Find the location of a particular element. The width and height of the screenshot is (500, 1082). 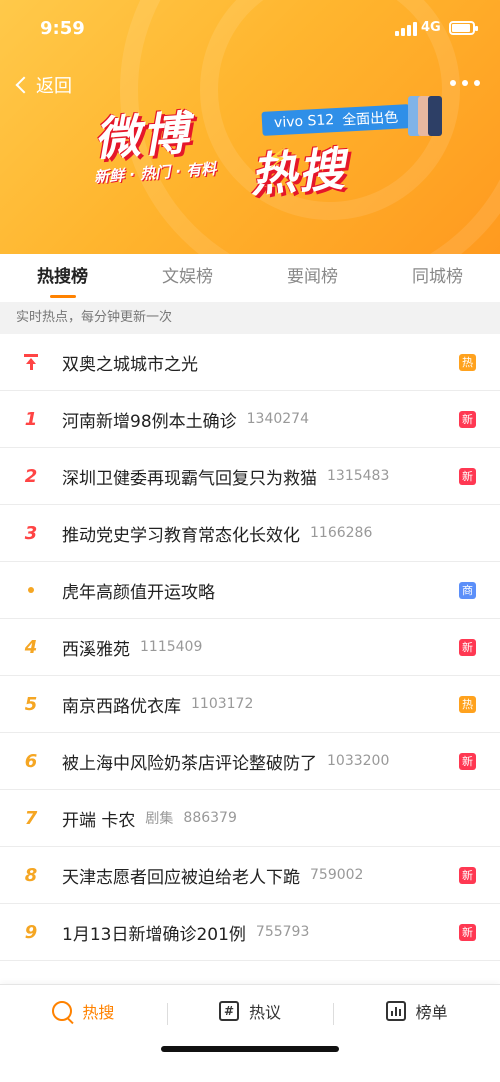

hot-search-item: 4 西溪雅苑 1115409 新 is located at coordinates (250, 647).